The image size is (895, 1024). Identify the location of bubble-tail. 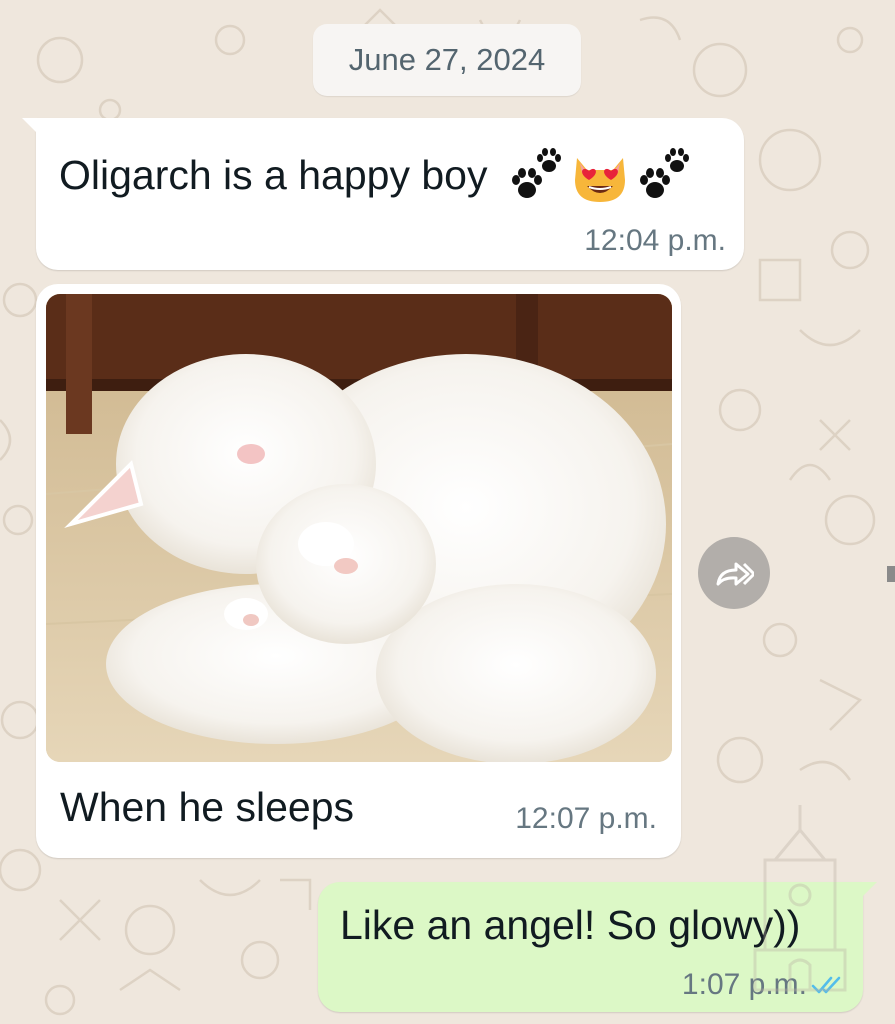
(33, 129).